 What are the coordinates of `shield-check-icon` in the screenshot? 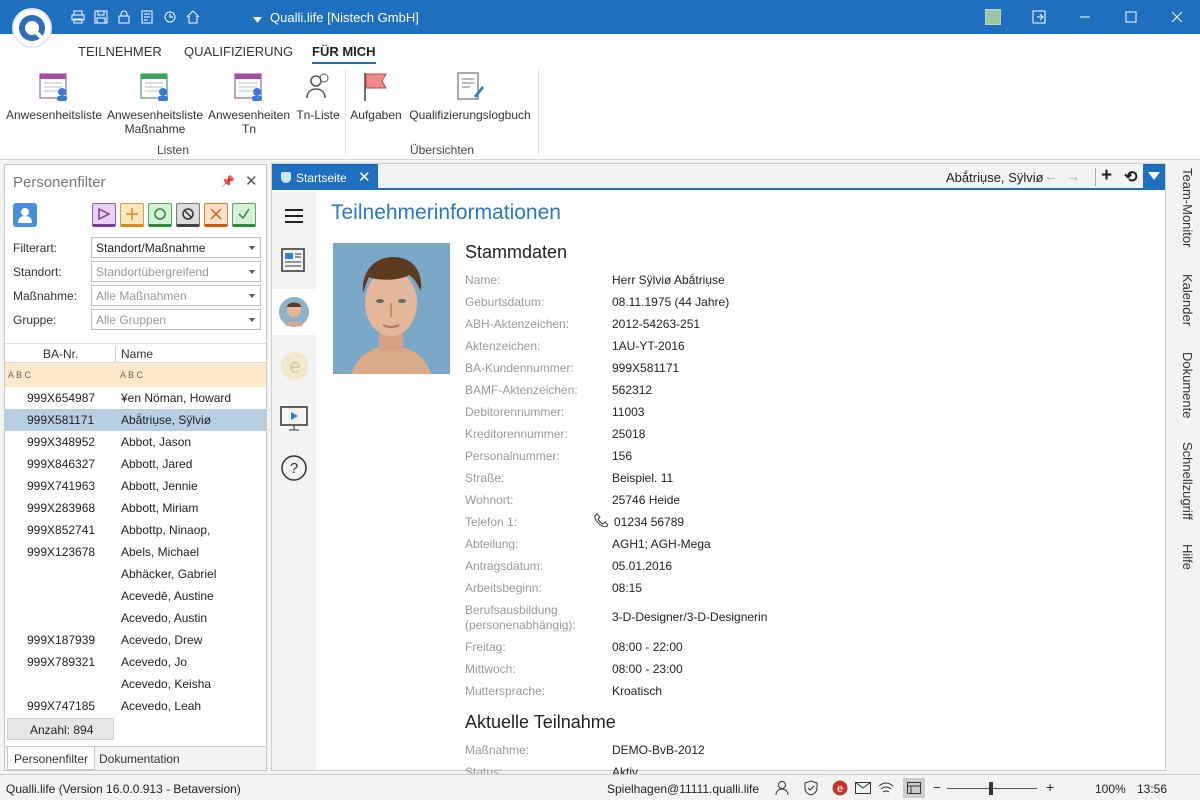 It's located at (811, 788).